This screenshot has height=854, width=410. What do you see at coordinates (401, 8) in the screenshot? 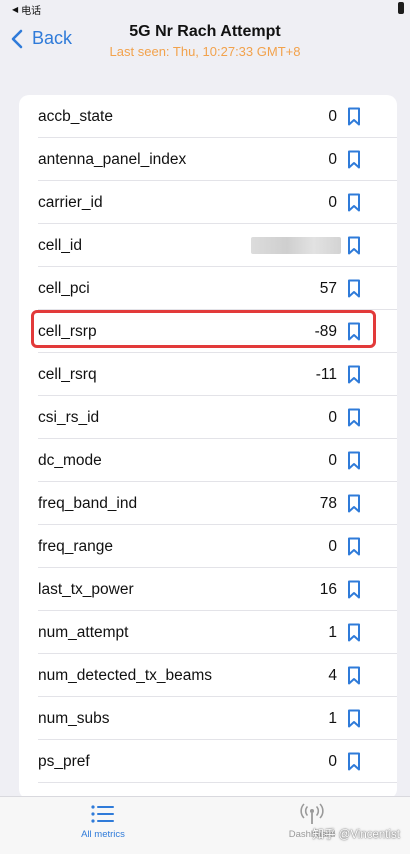
I see `battery-icon` at bounding box center [401, 8].